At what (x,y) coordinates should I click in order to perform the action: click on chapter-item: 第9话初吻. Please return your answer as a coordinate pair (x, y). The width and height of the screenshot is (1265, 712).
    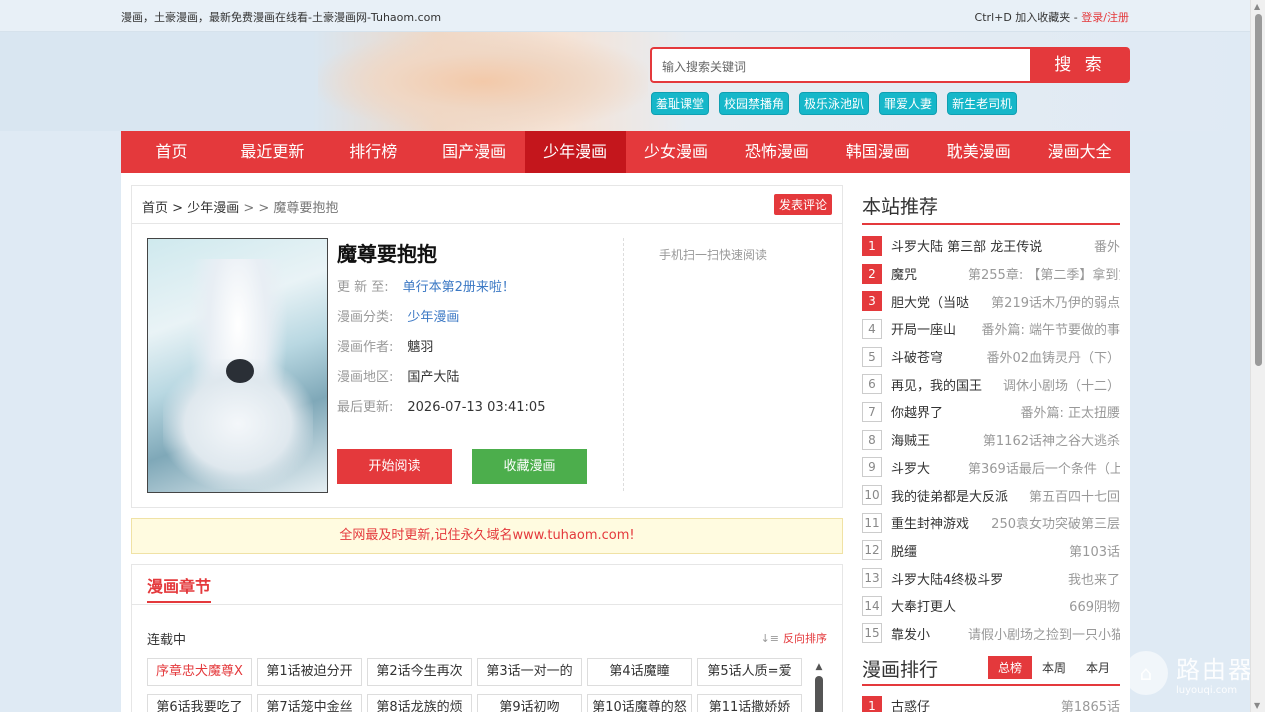
    Looking at the image, I should click on (529, 703).